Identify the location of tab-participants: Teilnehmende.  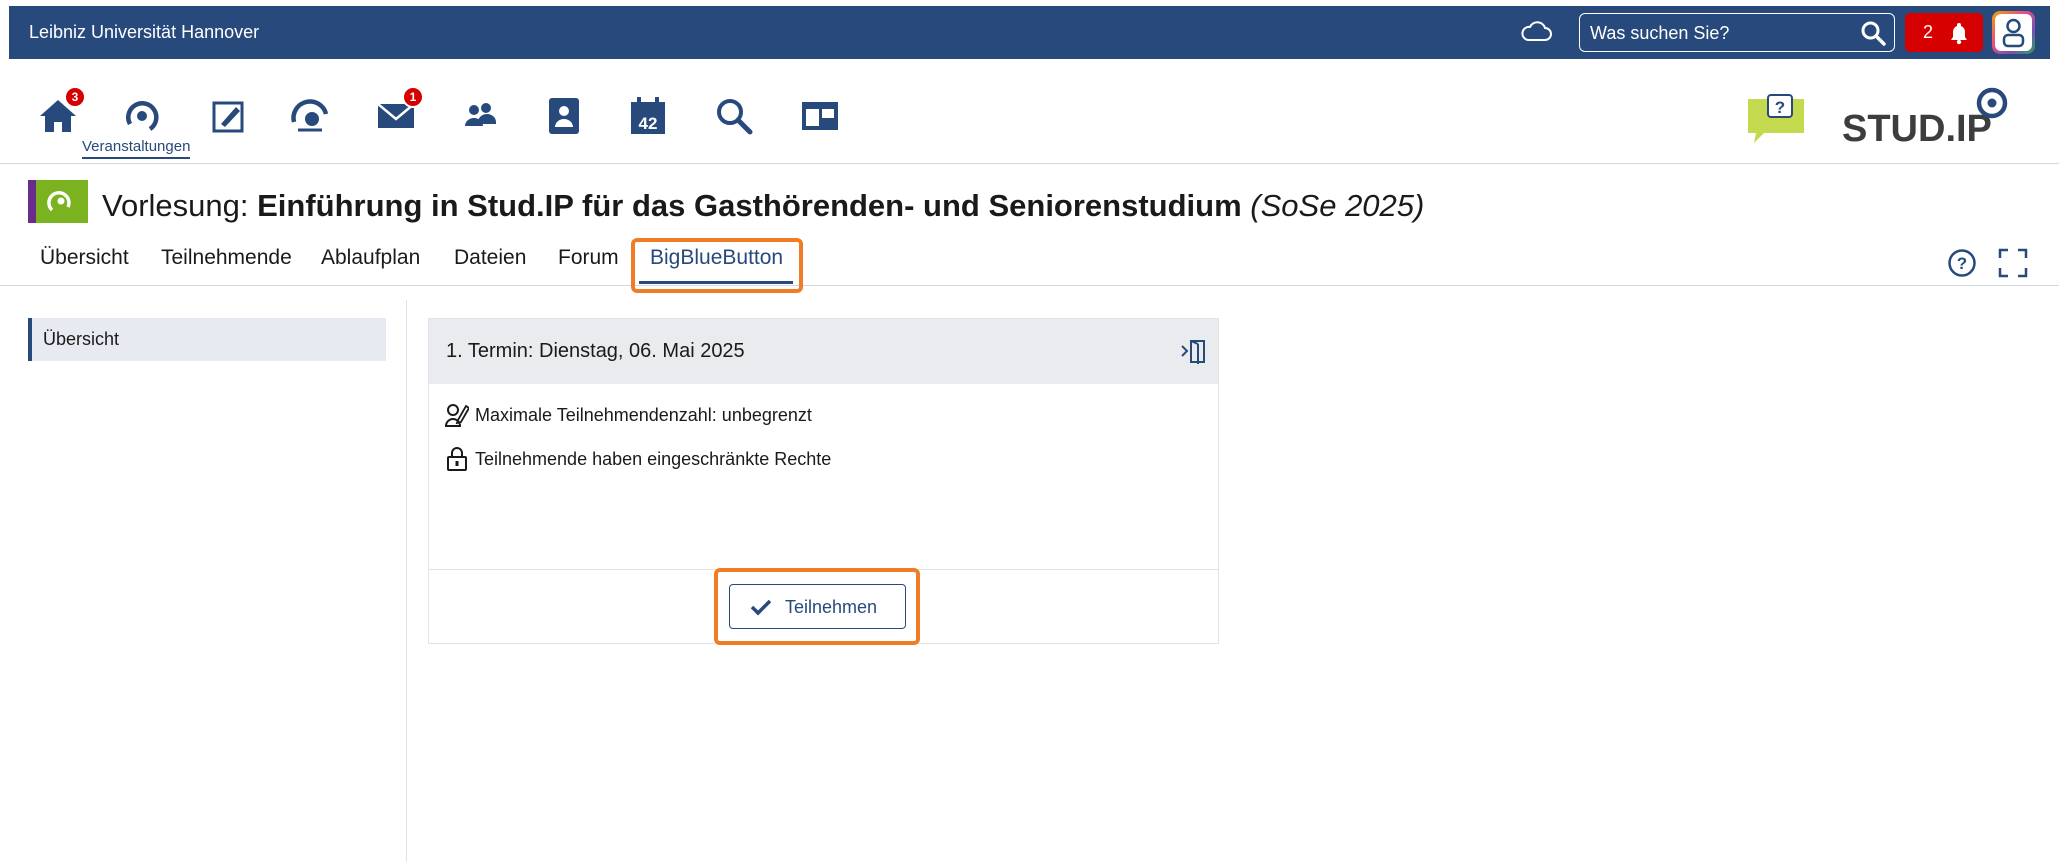
(226, 258).